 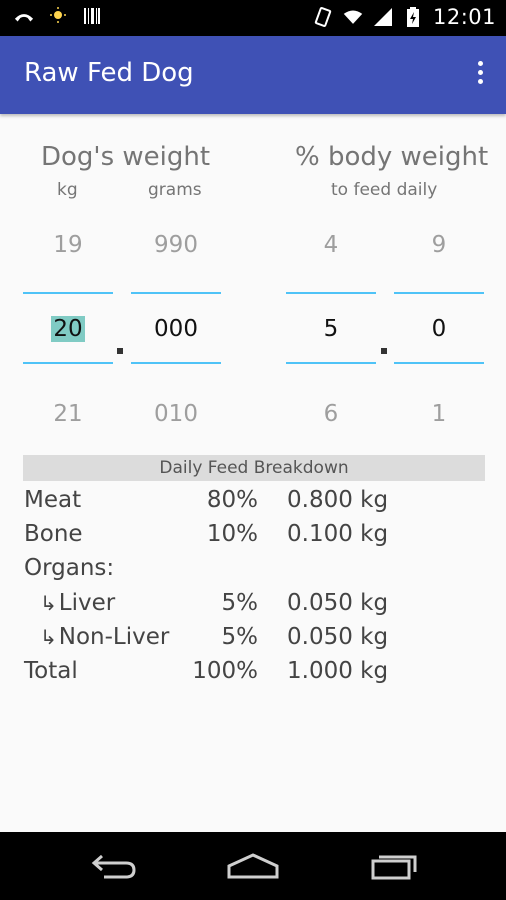 I want to click on kg-current-text: 20, so click(x=68, y=329).